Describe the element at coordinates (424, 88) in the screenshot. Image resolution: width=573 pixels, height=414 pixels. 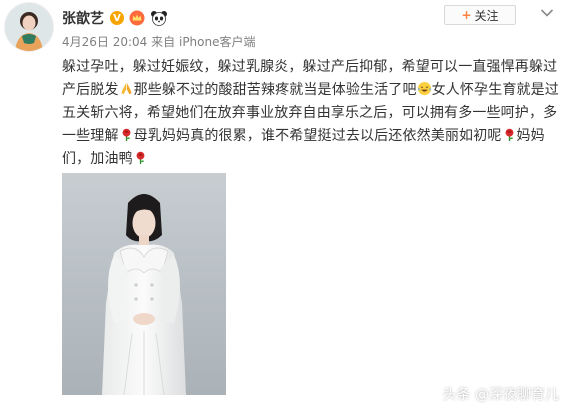
I see `laughing-tears-icon` at that location.